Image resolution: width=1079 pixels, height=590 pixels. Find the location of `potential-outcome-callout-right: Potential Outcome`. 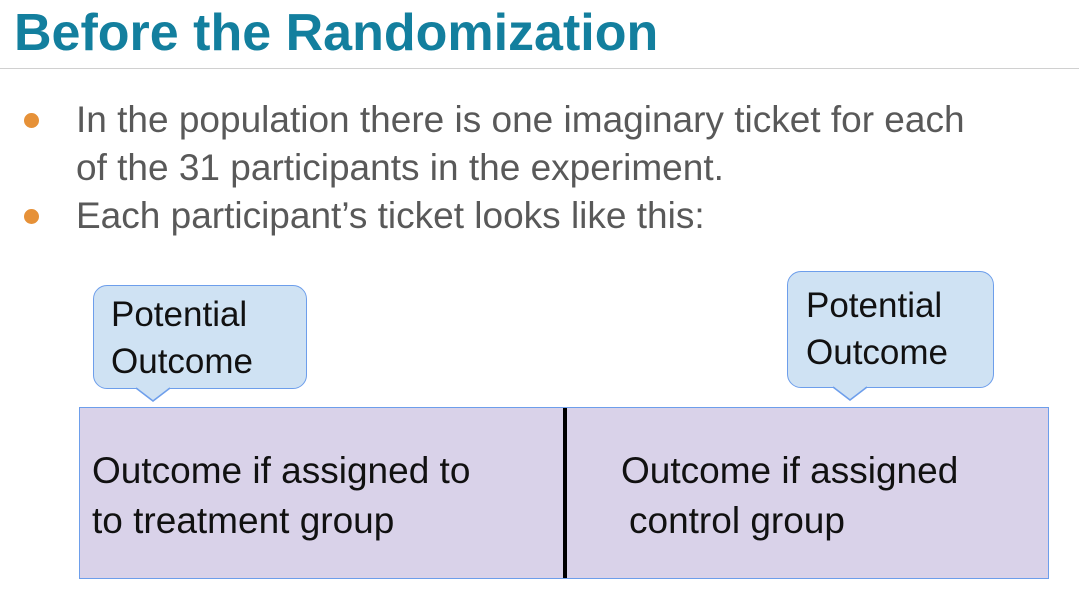

potential-outcome-callout-right: Potential Outcome is located at coordinates (890, 336).